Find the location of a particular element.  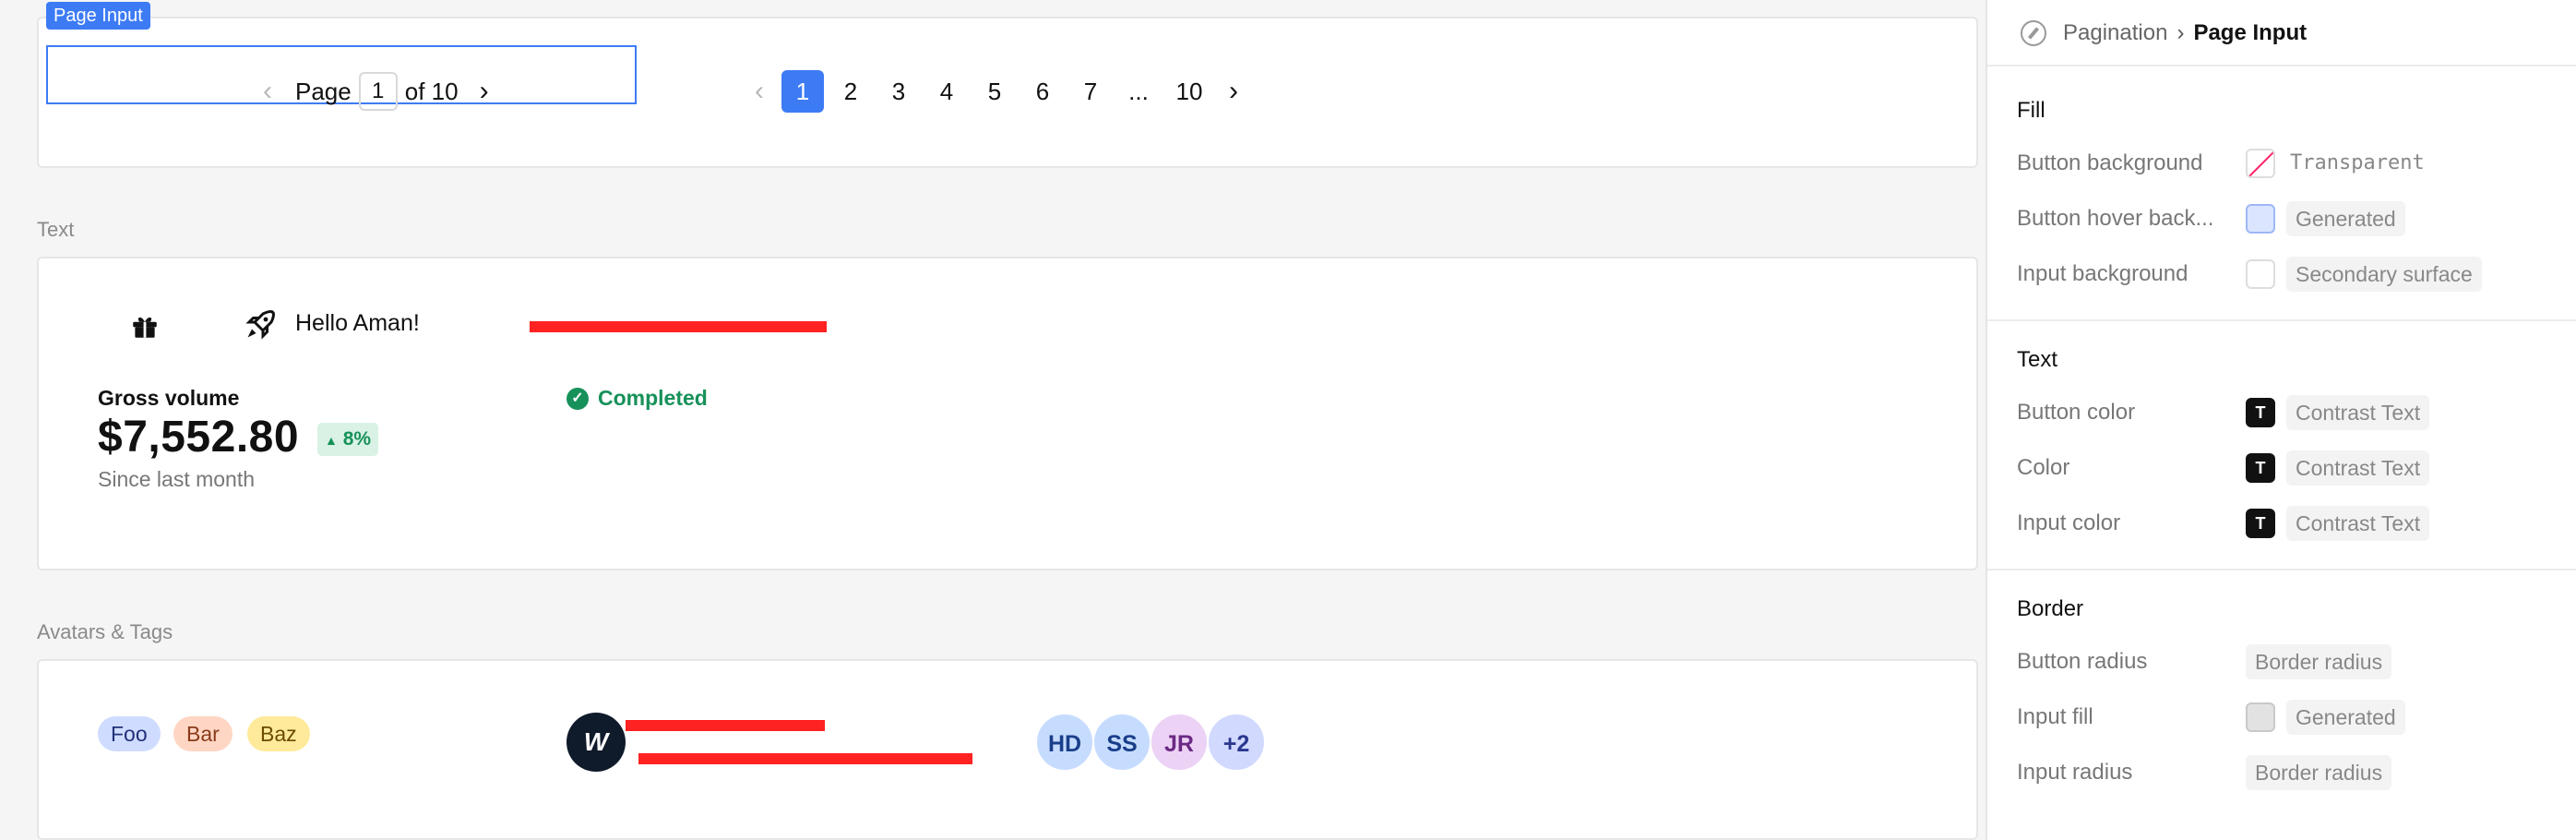

selection-label: Page Input is located at coordinates (98, 16).